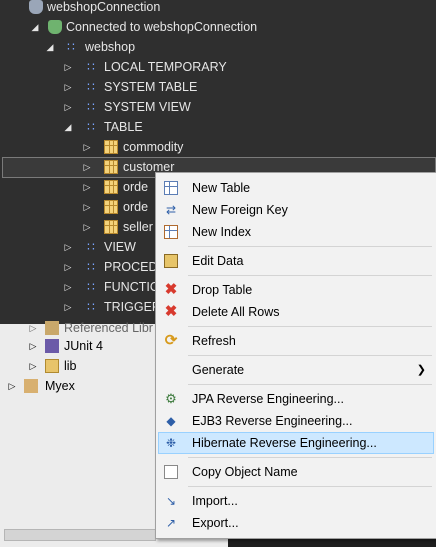  Describe the element at coordinates (77, 207) in the screenshot. I see `tree-item-table-orde-2: ▷ orde` at that location.